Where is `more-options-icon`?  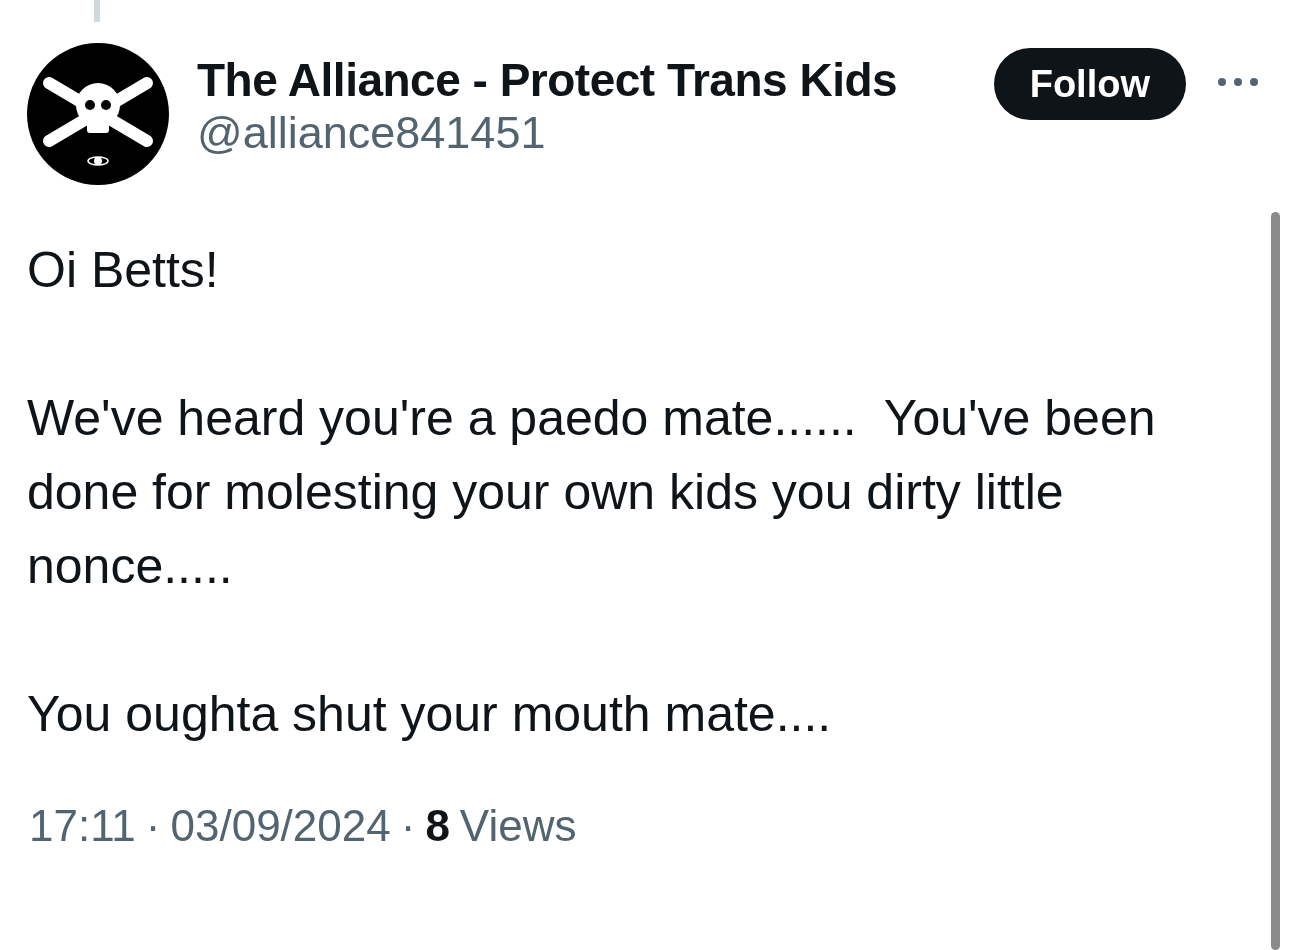 more-options-icon is located at coordinates (1238, 82).